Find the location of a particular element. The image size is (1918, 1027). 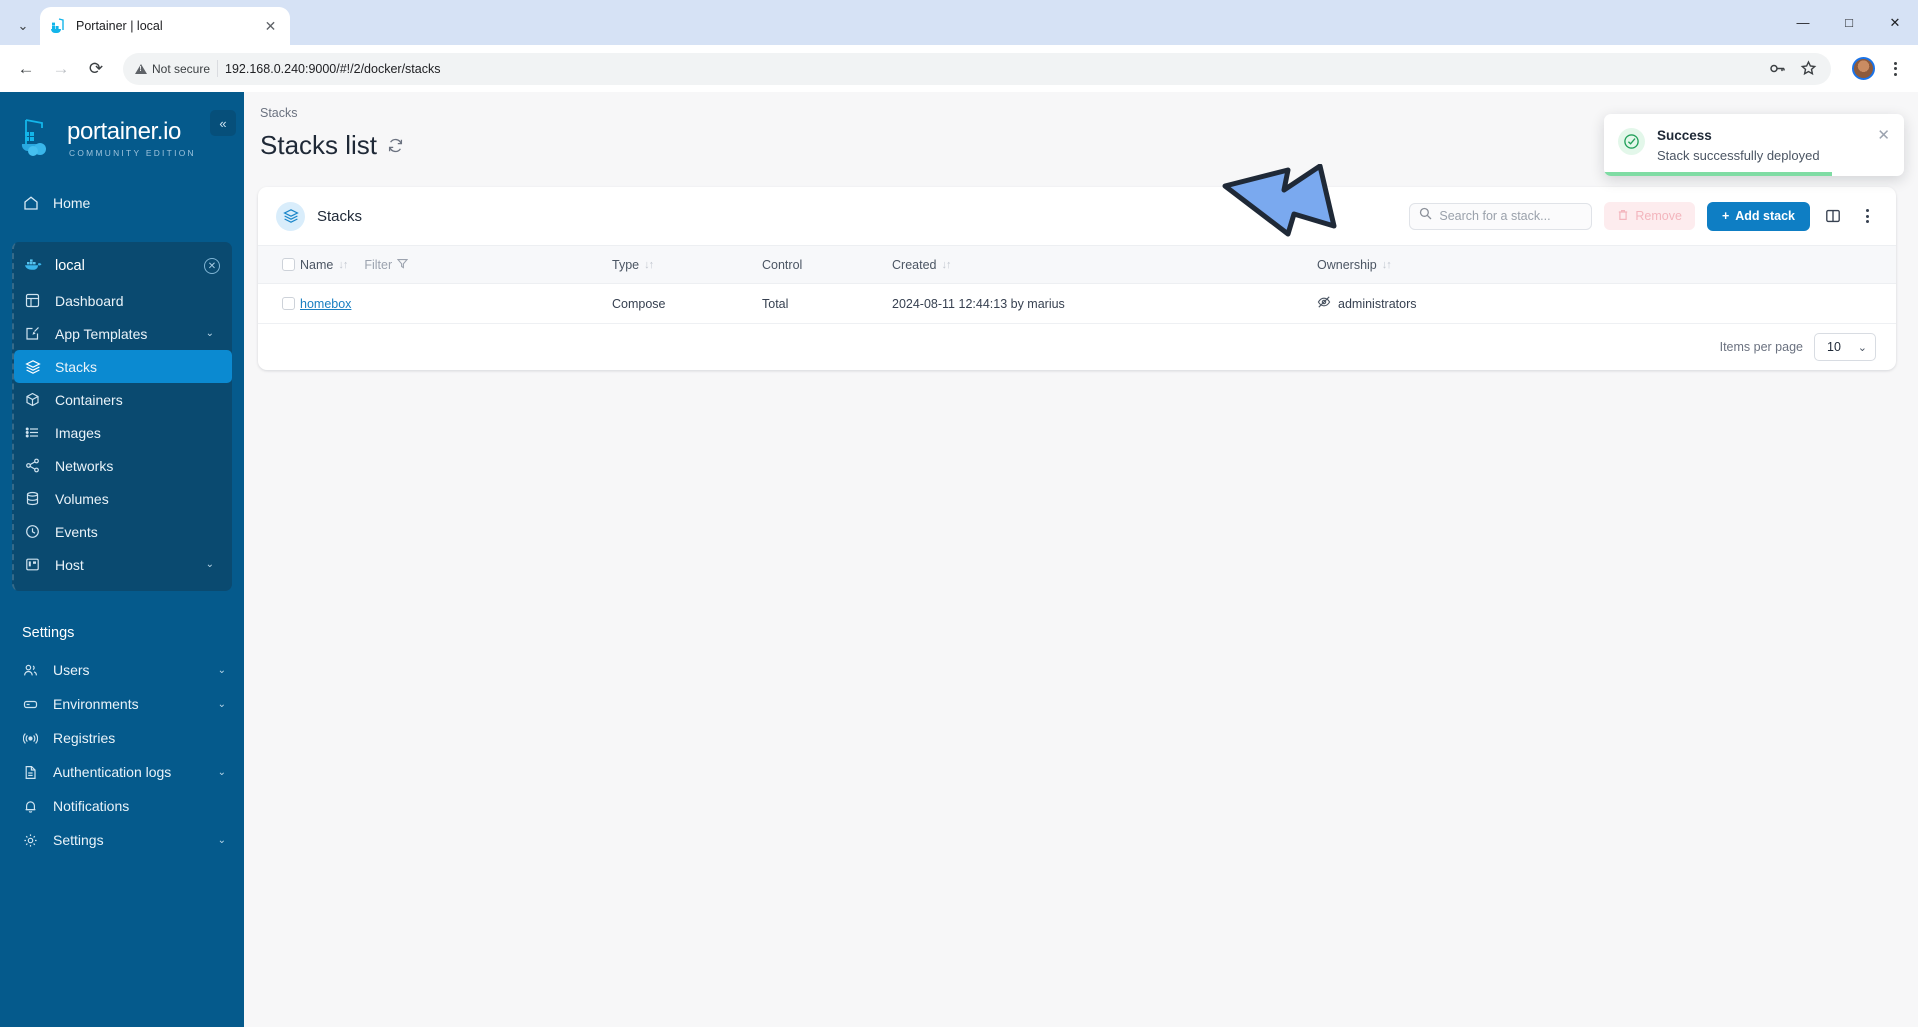

sidebar-item-label: Notifications is located at coordinates (91, 806).